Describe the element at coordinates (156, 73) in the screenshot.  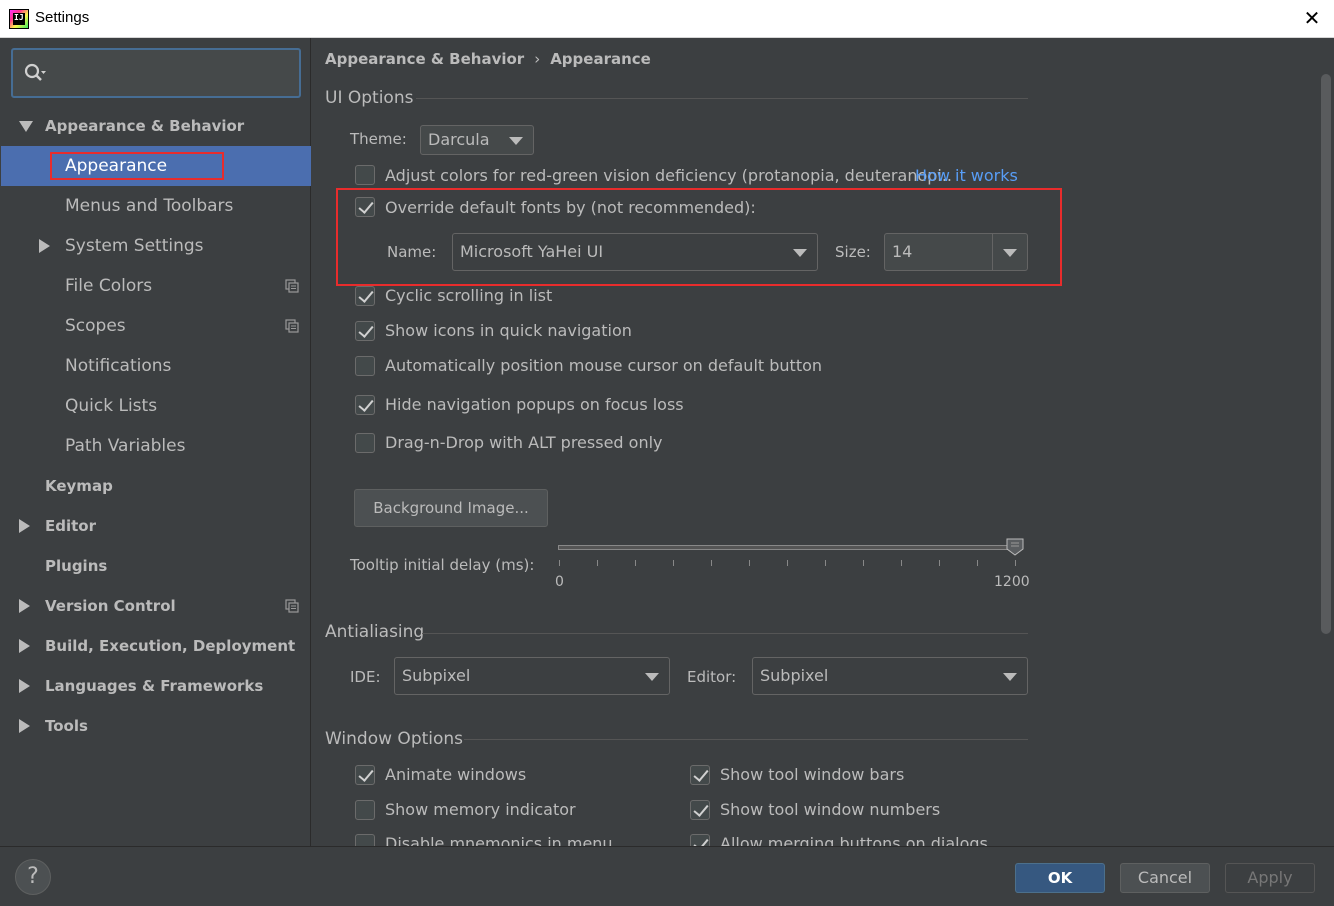
I see `search-input` at that location.